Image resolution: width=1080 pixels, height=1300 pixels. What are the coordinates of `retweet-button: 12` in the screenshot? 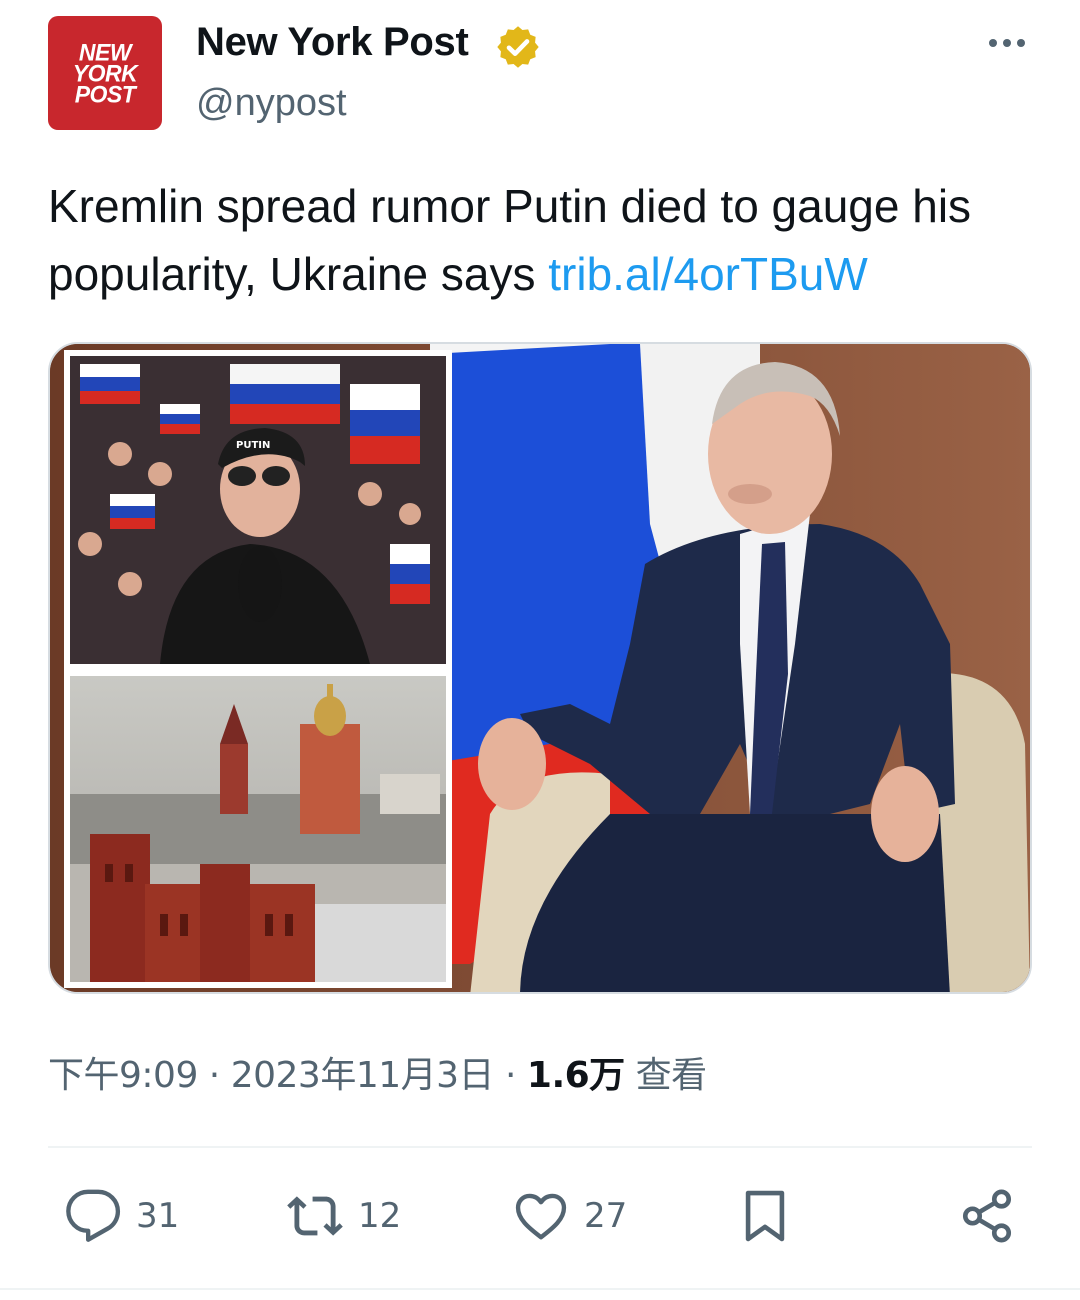 It's located at (343, 1216).